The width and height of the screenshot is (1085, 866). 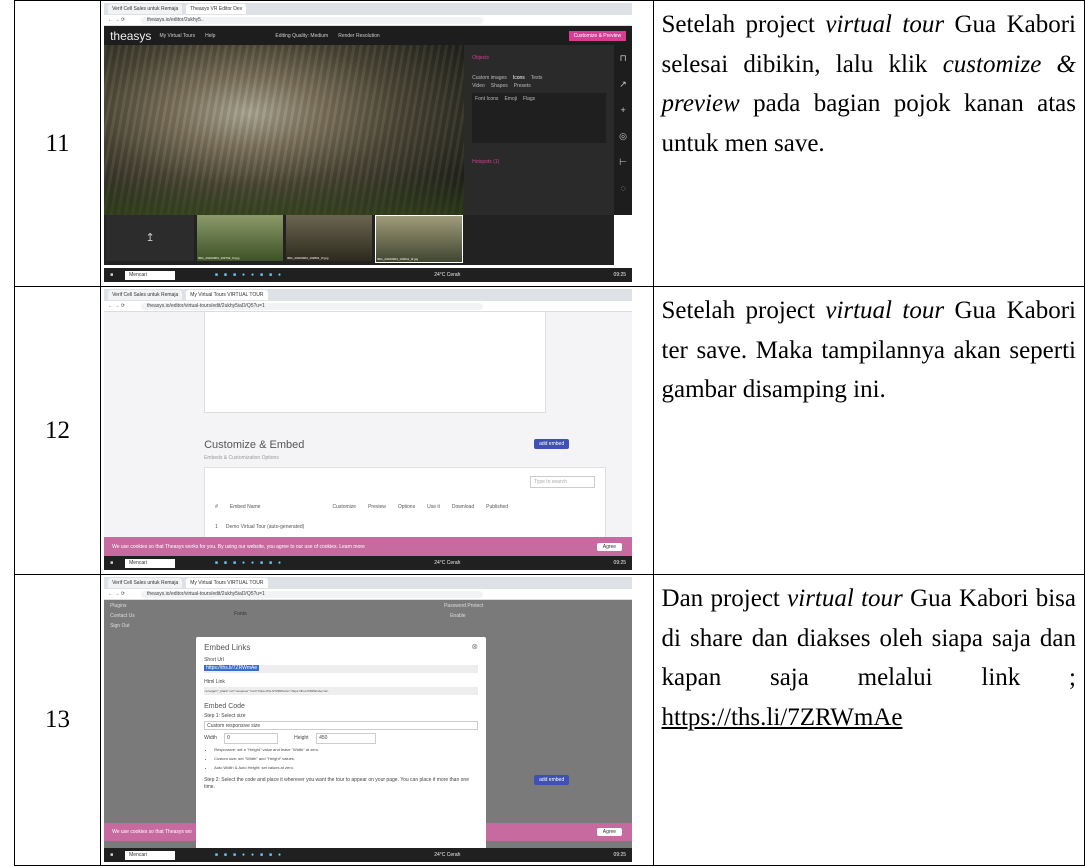 I want to click on subtab-flags: Flags, so click(x=529, y=99).